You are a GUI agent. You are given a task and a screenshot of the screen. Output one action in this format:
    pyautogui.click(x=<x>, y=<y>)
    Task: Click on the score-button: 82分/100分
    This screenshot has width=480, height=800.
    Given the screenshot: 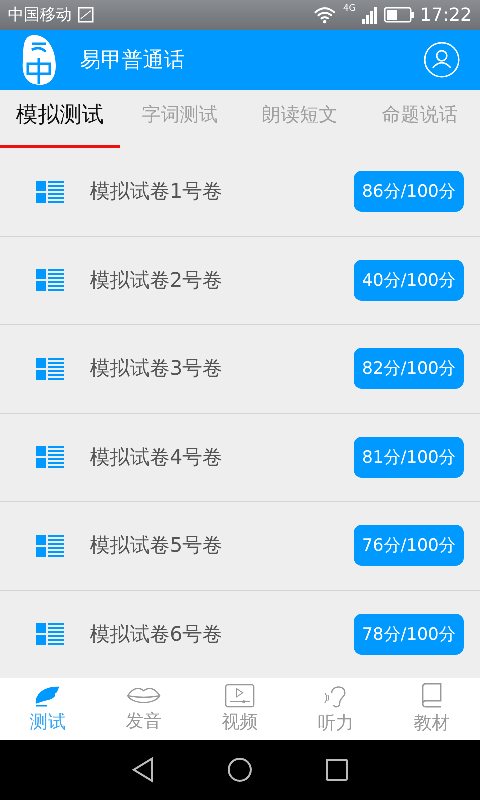 What is the action you would take?
    pyautogui.click(x=409, y=369)
    